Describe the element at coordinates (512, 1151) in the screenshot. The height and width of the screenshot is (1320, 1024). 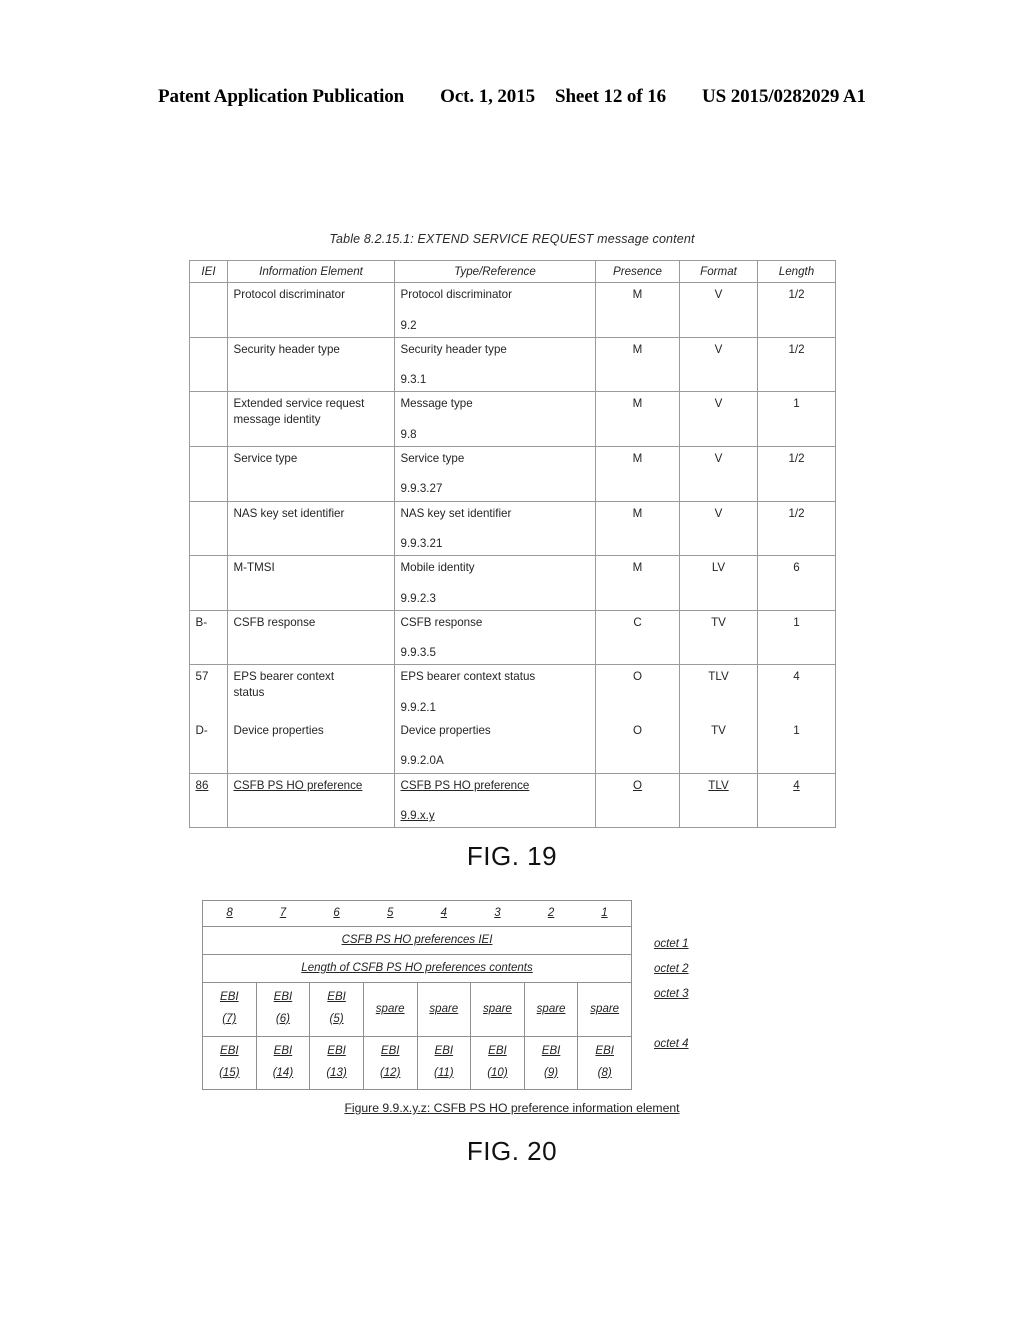
I see `figure-20-label: FIG. 20` at that location.